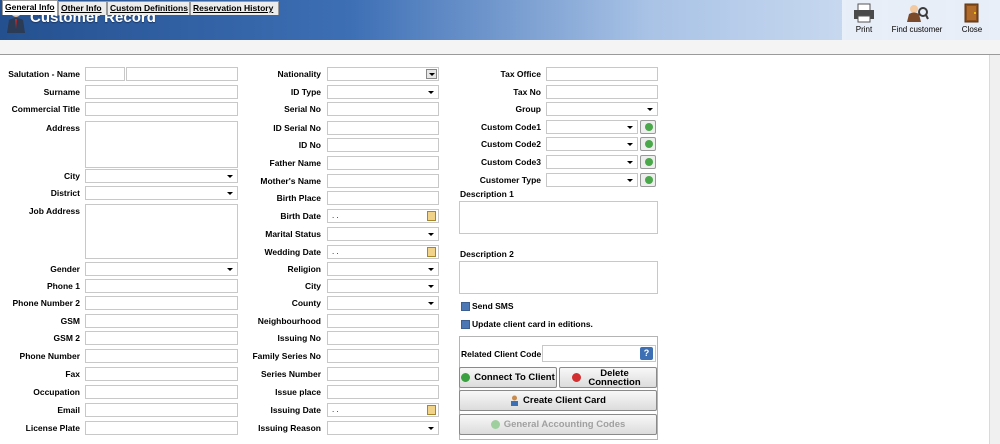 The image size is (1000, 444). What do you see at coordinates (71, 176) in the screenshot?
I see `city-label: City` at bounding box center [71, 176].